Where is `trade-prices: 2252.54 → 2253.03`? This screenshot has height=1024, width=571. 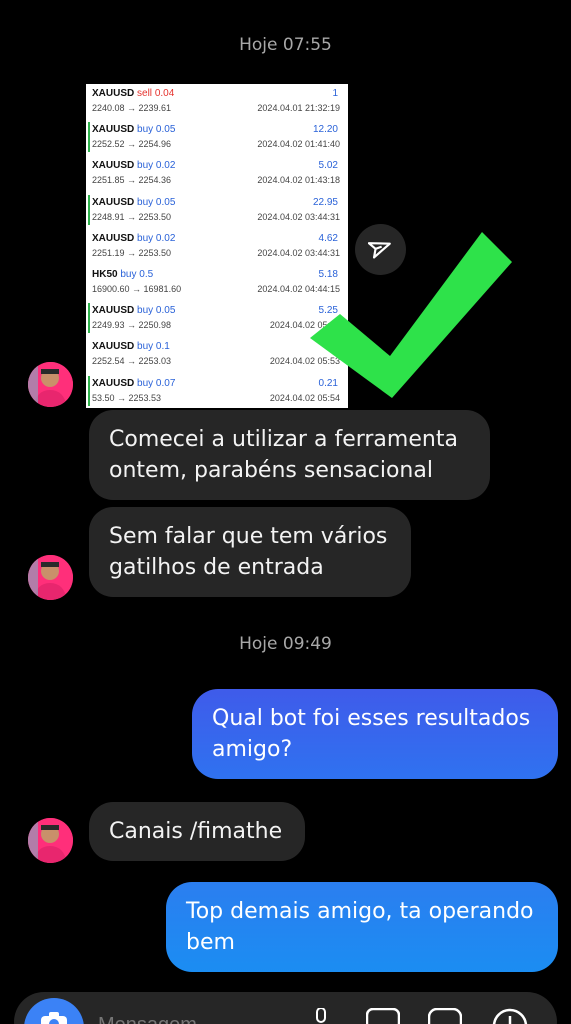 trade-prices: 2252.54 → 2253.03 is located at coordinates (132, 361).